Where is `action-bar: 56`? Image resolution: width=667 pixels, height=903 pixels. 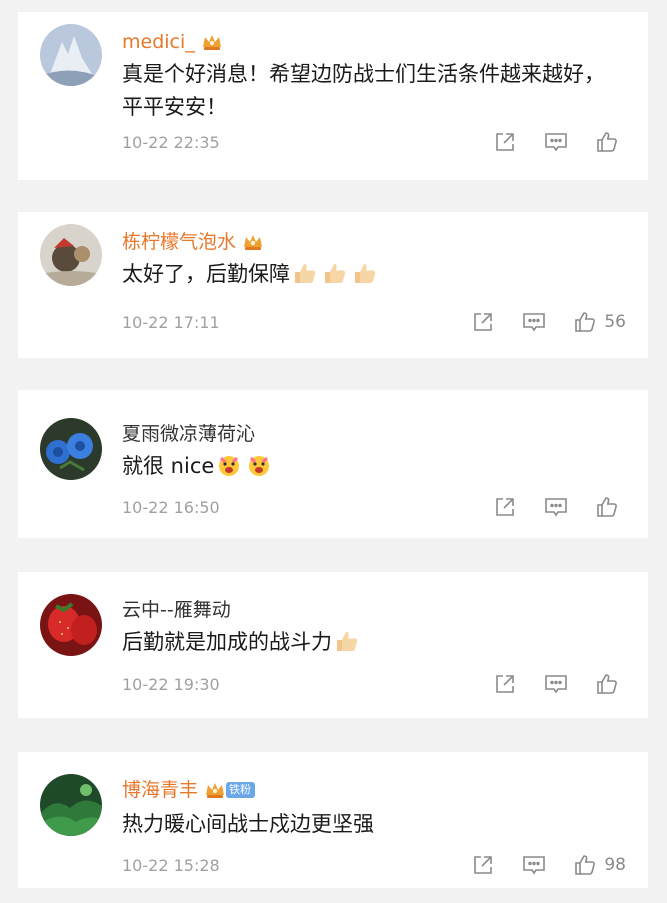
action-bar: 56 is located at coordinates (535, 322).